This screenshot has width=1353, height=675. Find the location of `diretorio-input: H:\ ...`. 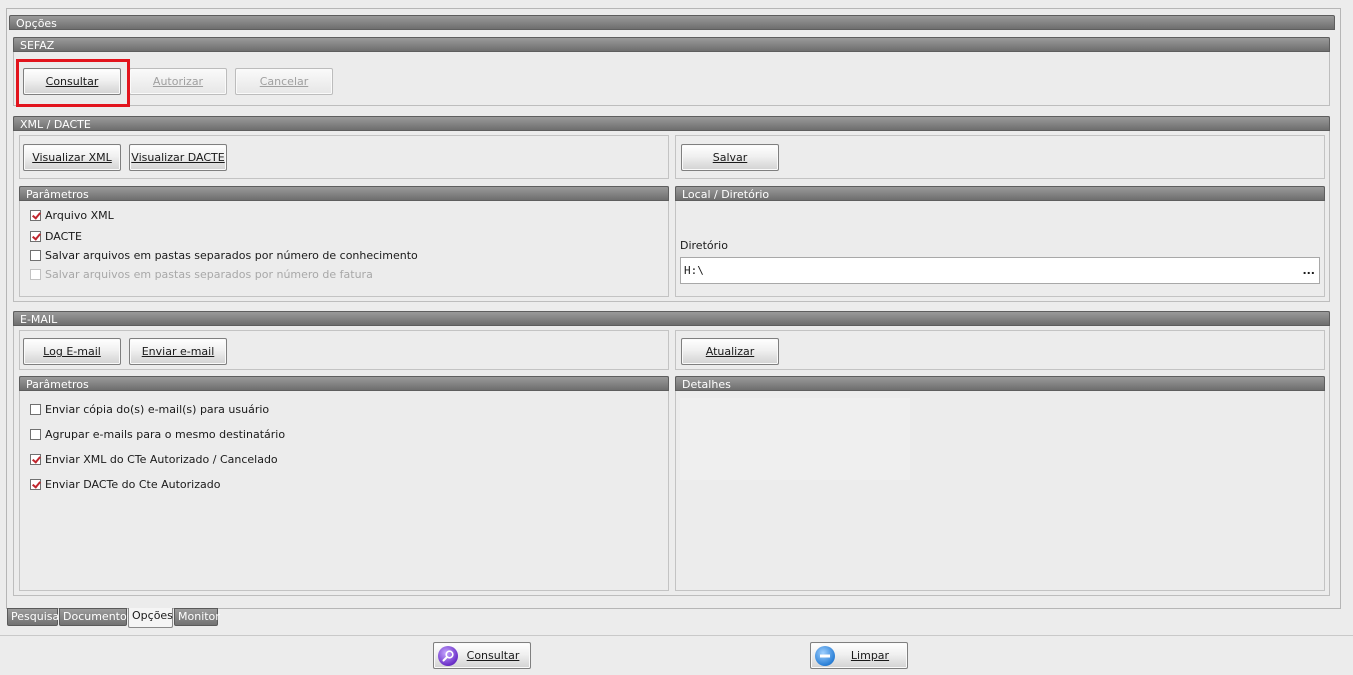

diretorio-input: H:\ ... is located at coordinates (1000, 270).